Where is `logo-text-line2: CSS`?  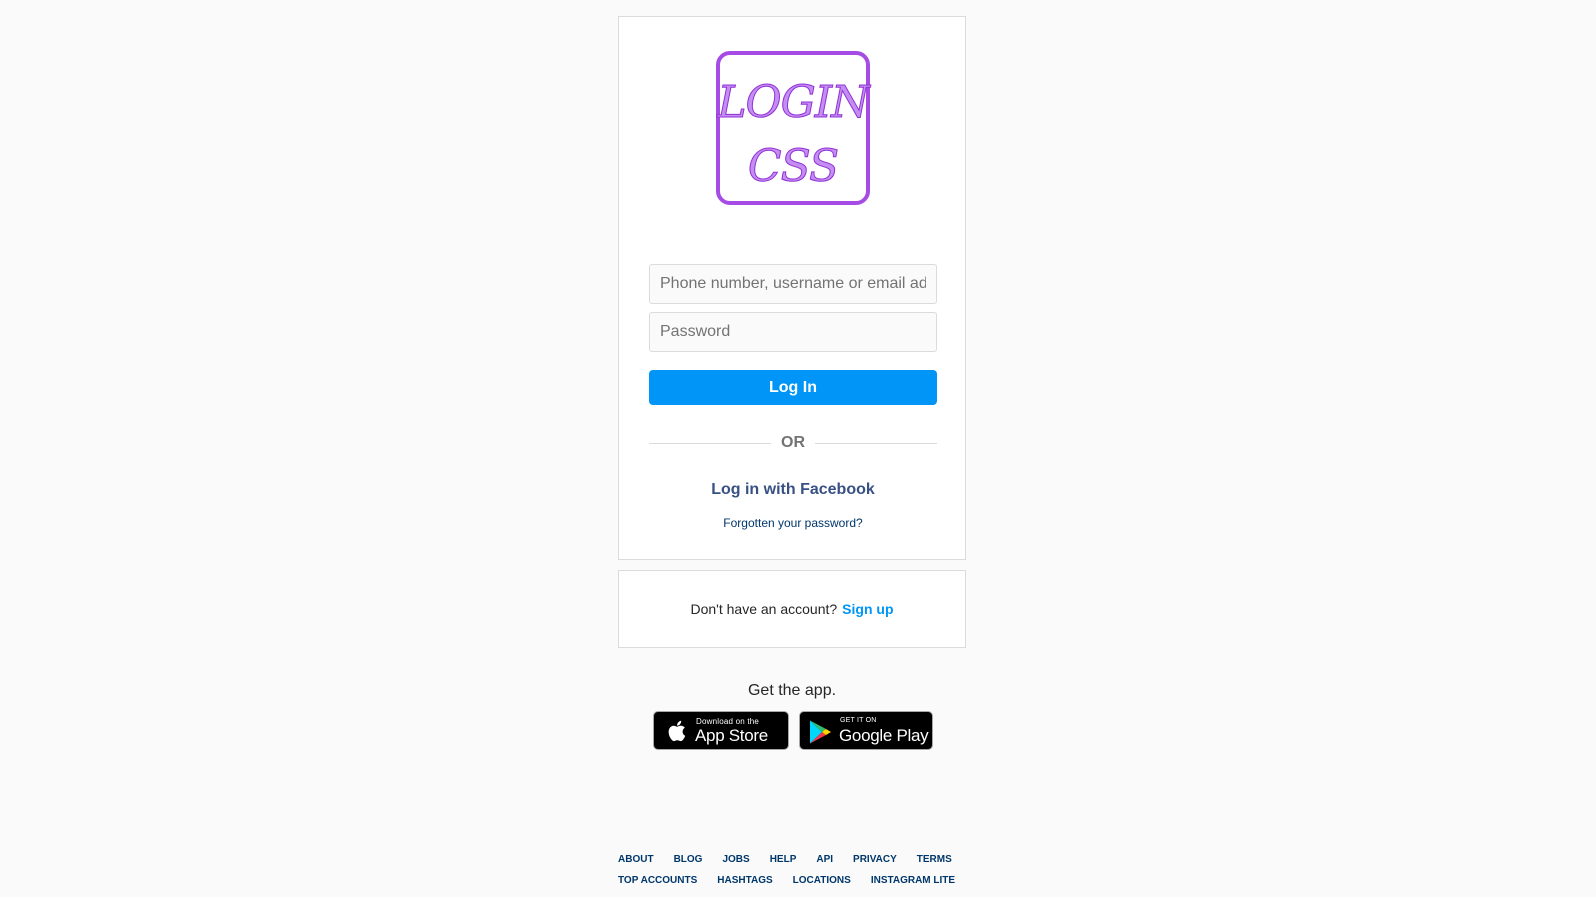
logo-text-line2: CSS is located at coordinates (793, 166).